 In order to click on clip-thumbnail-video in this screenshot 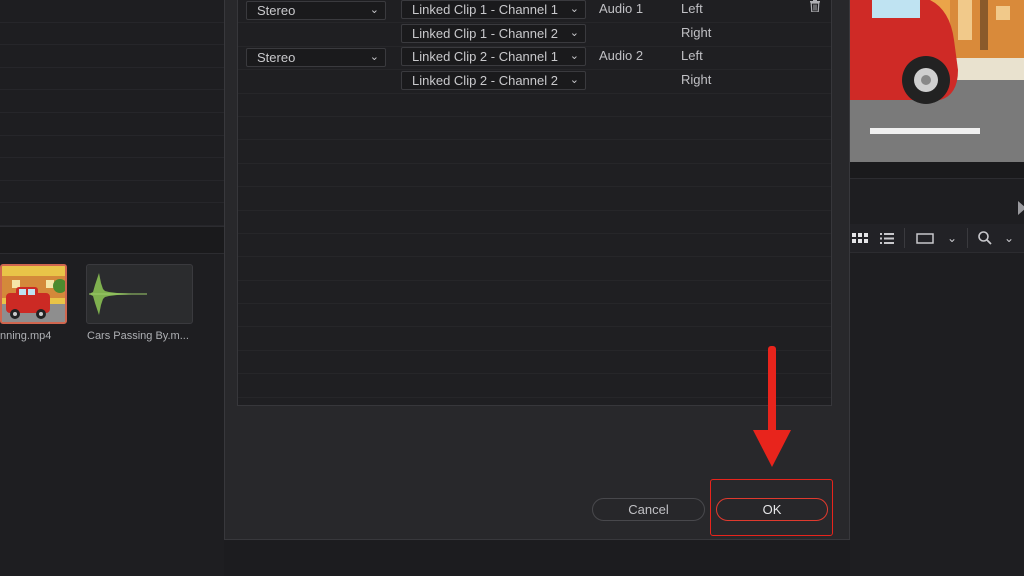, I will do `click(33, 294)`.